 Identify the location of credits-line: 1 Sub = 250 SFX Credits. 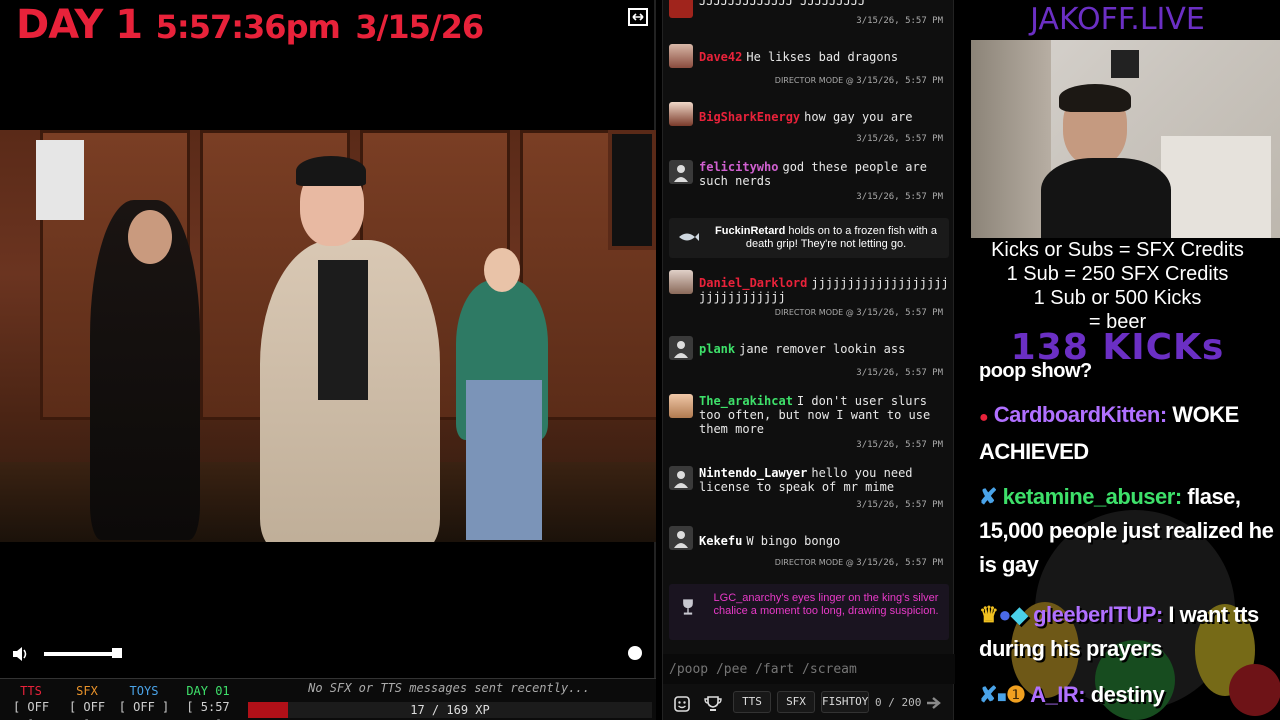
(1117, 274).